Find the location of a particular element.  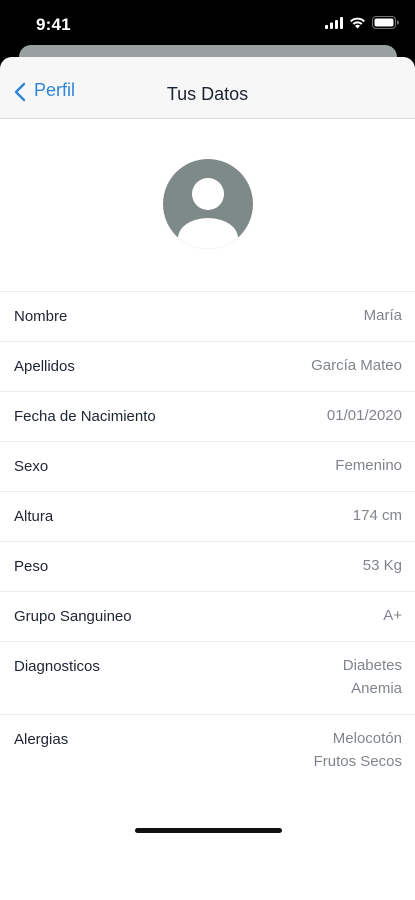

wifi-icon is located at coordinates (357, 23).